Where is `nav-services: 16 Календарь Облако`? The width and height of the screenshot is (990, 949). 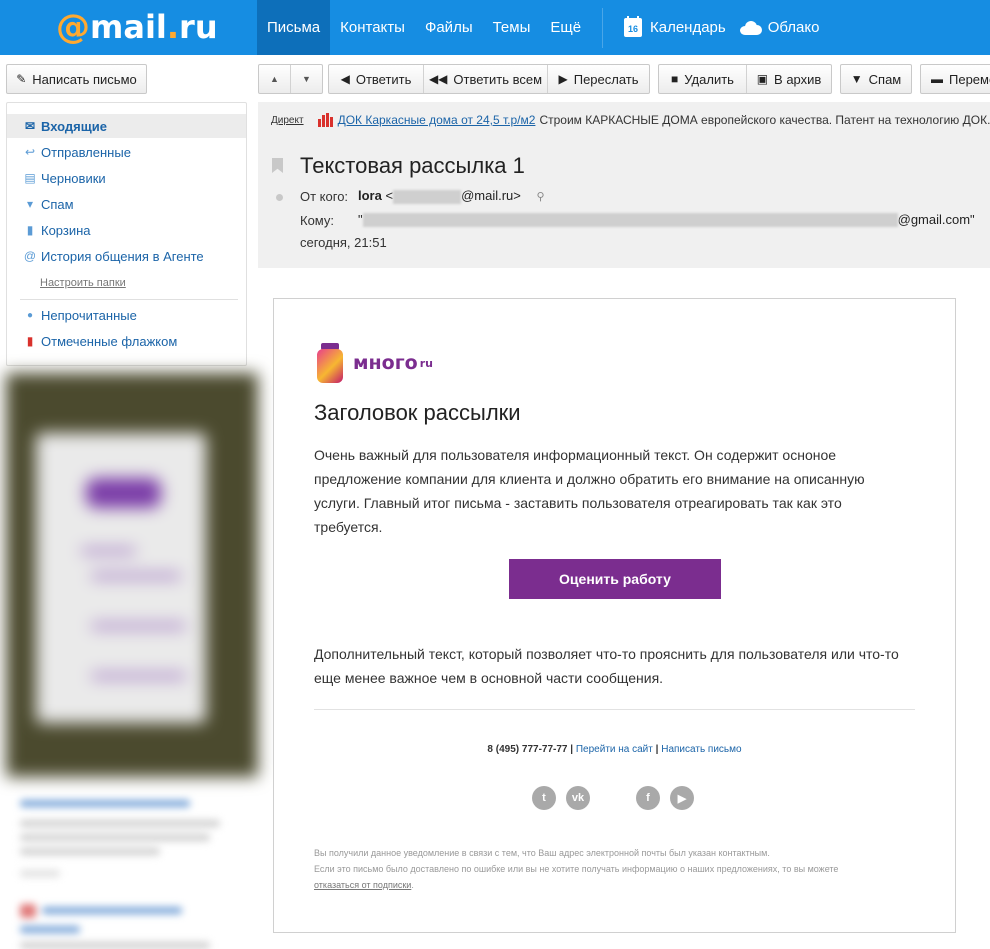
nav-services: 16 Календарь Облако is located at coordinates (721, 27).